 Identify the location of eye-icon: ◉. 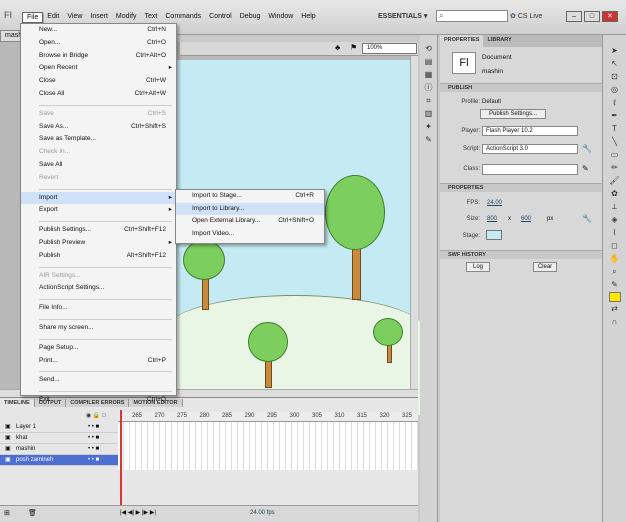
(88, 416).